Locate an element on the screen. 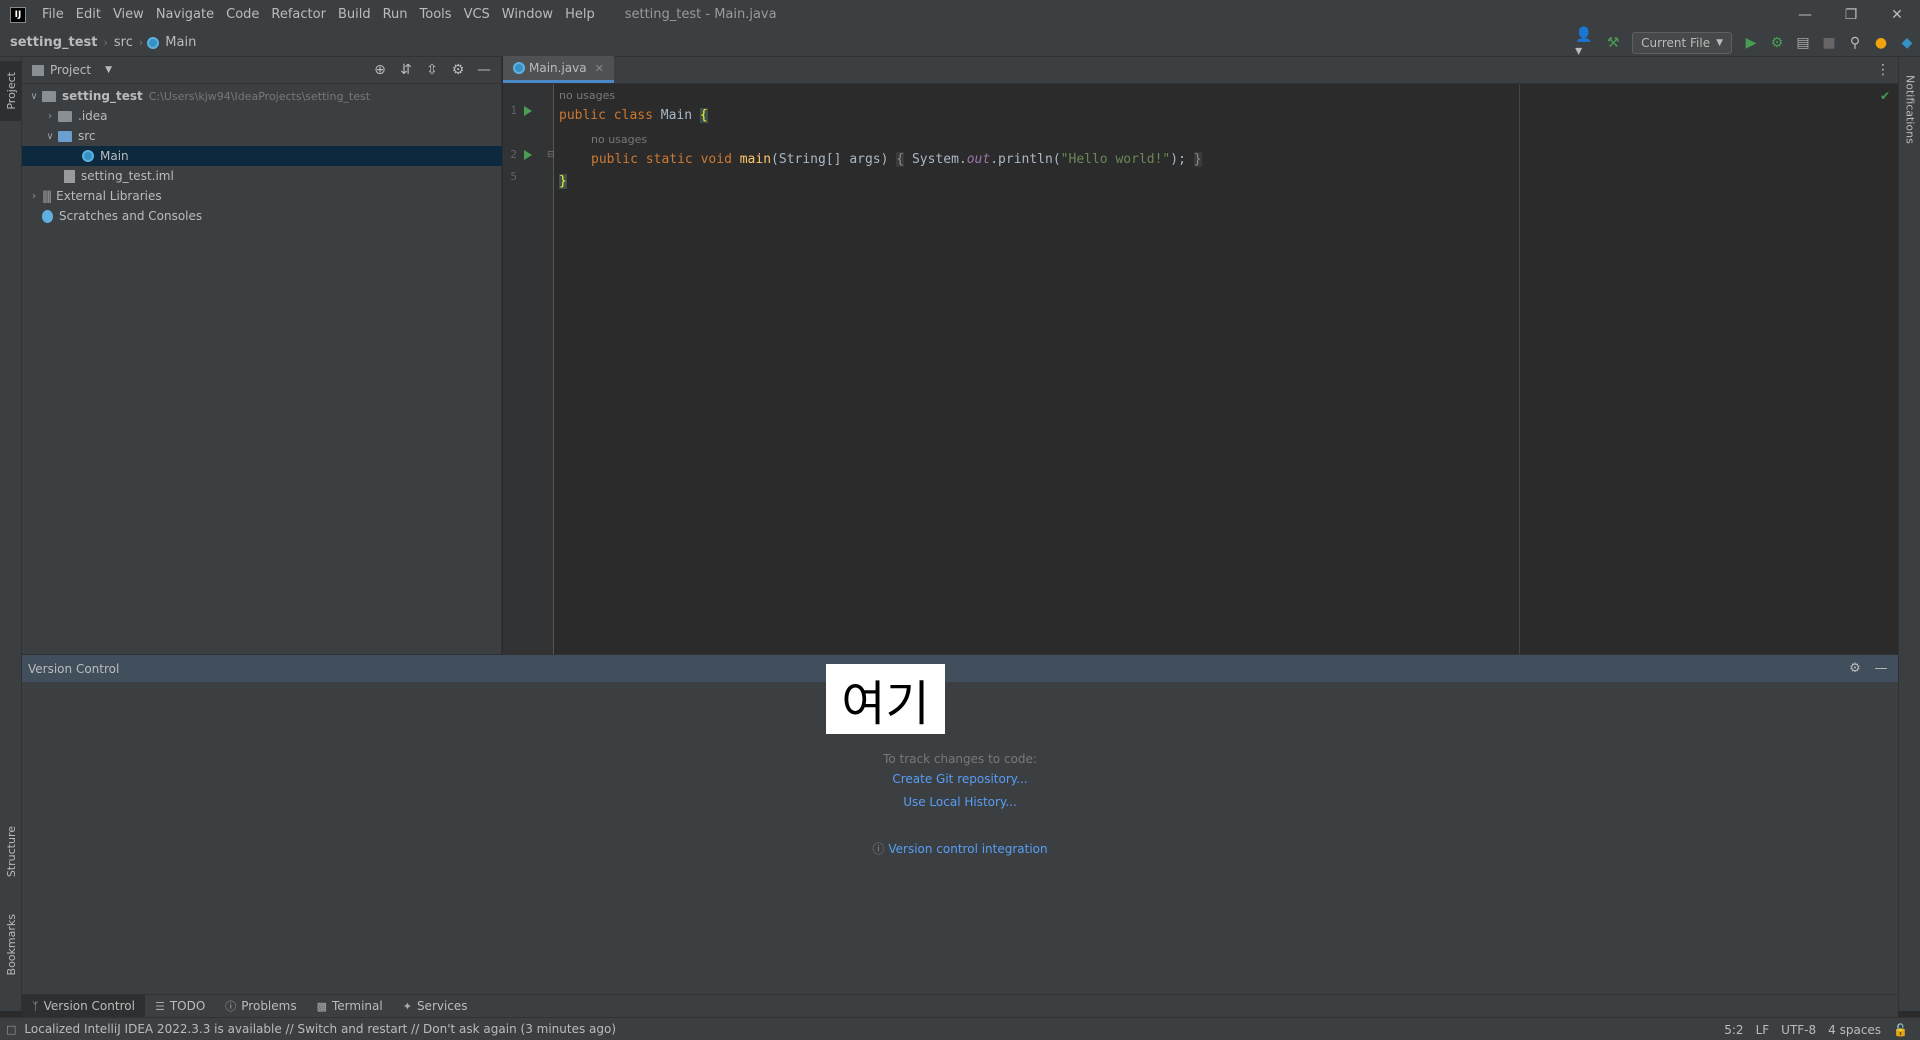  tool-tab-project: Project is located at coordinates (11, 91).